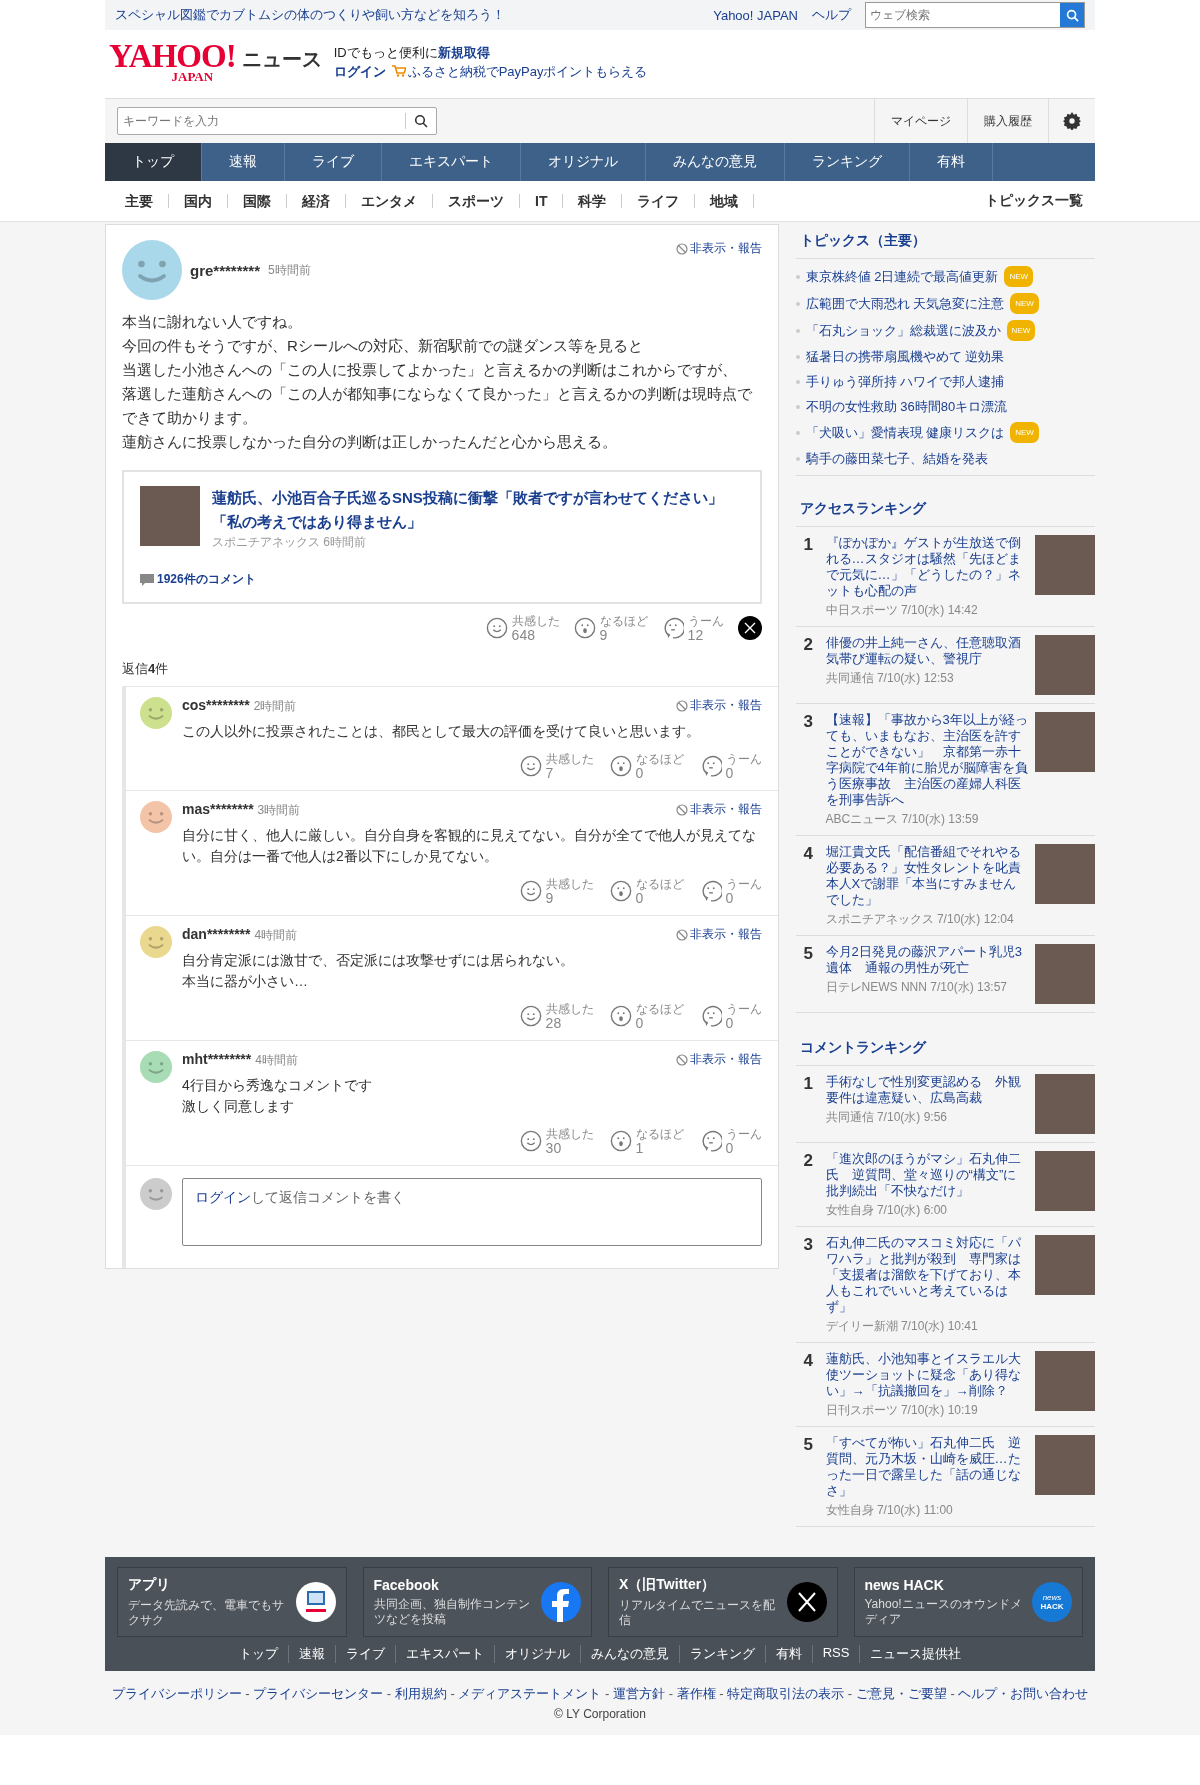 This screenshot has width=1200, height=1785. Describe the element at coordinates (420, 1693) in the screenshot. I see `legal-link: 利用規約` at that location.